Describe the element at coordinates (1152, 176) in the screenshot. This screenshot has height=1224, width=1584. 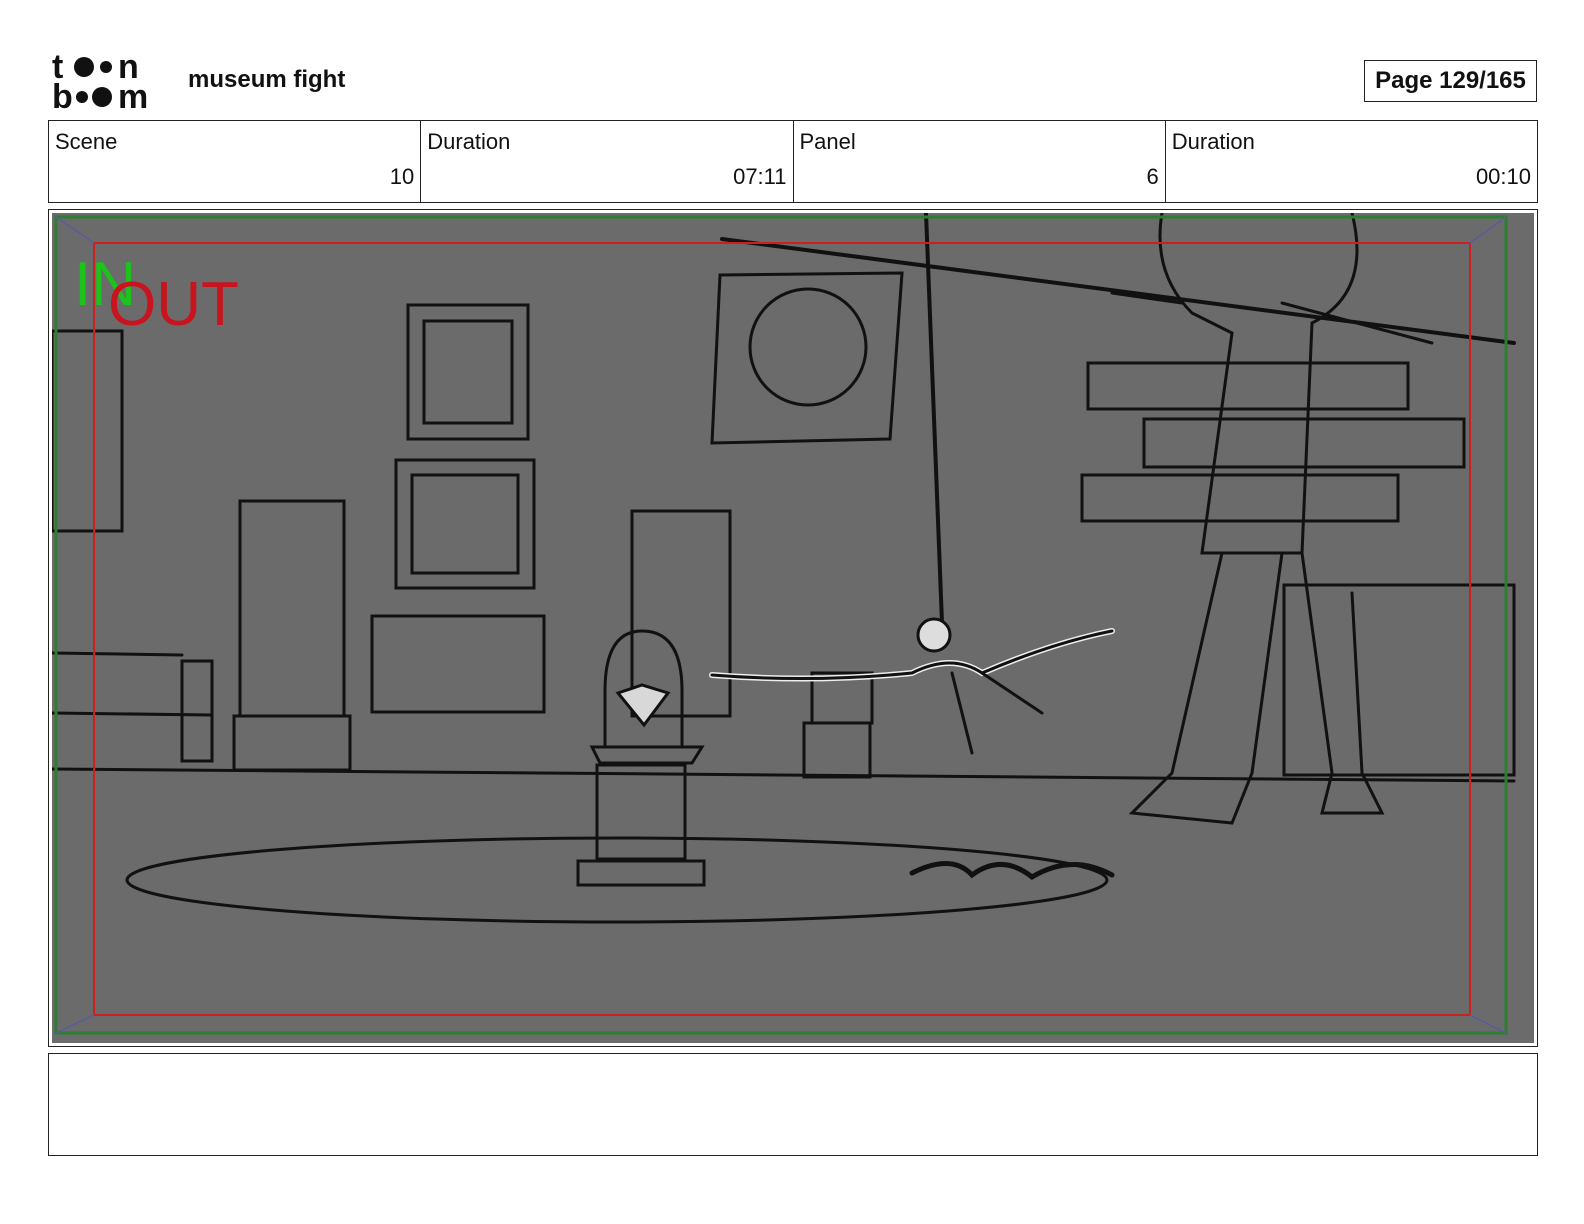
I see `panel-value: 6` at that location.